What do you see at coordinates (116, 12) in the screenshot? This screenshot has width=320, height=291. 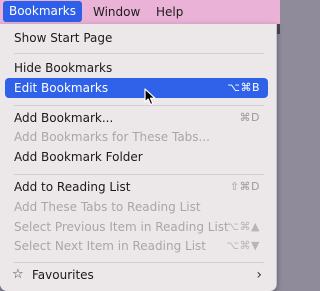 I see `menu-window: Window` at bounding box center [116, 12].